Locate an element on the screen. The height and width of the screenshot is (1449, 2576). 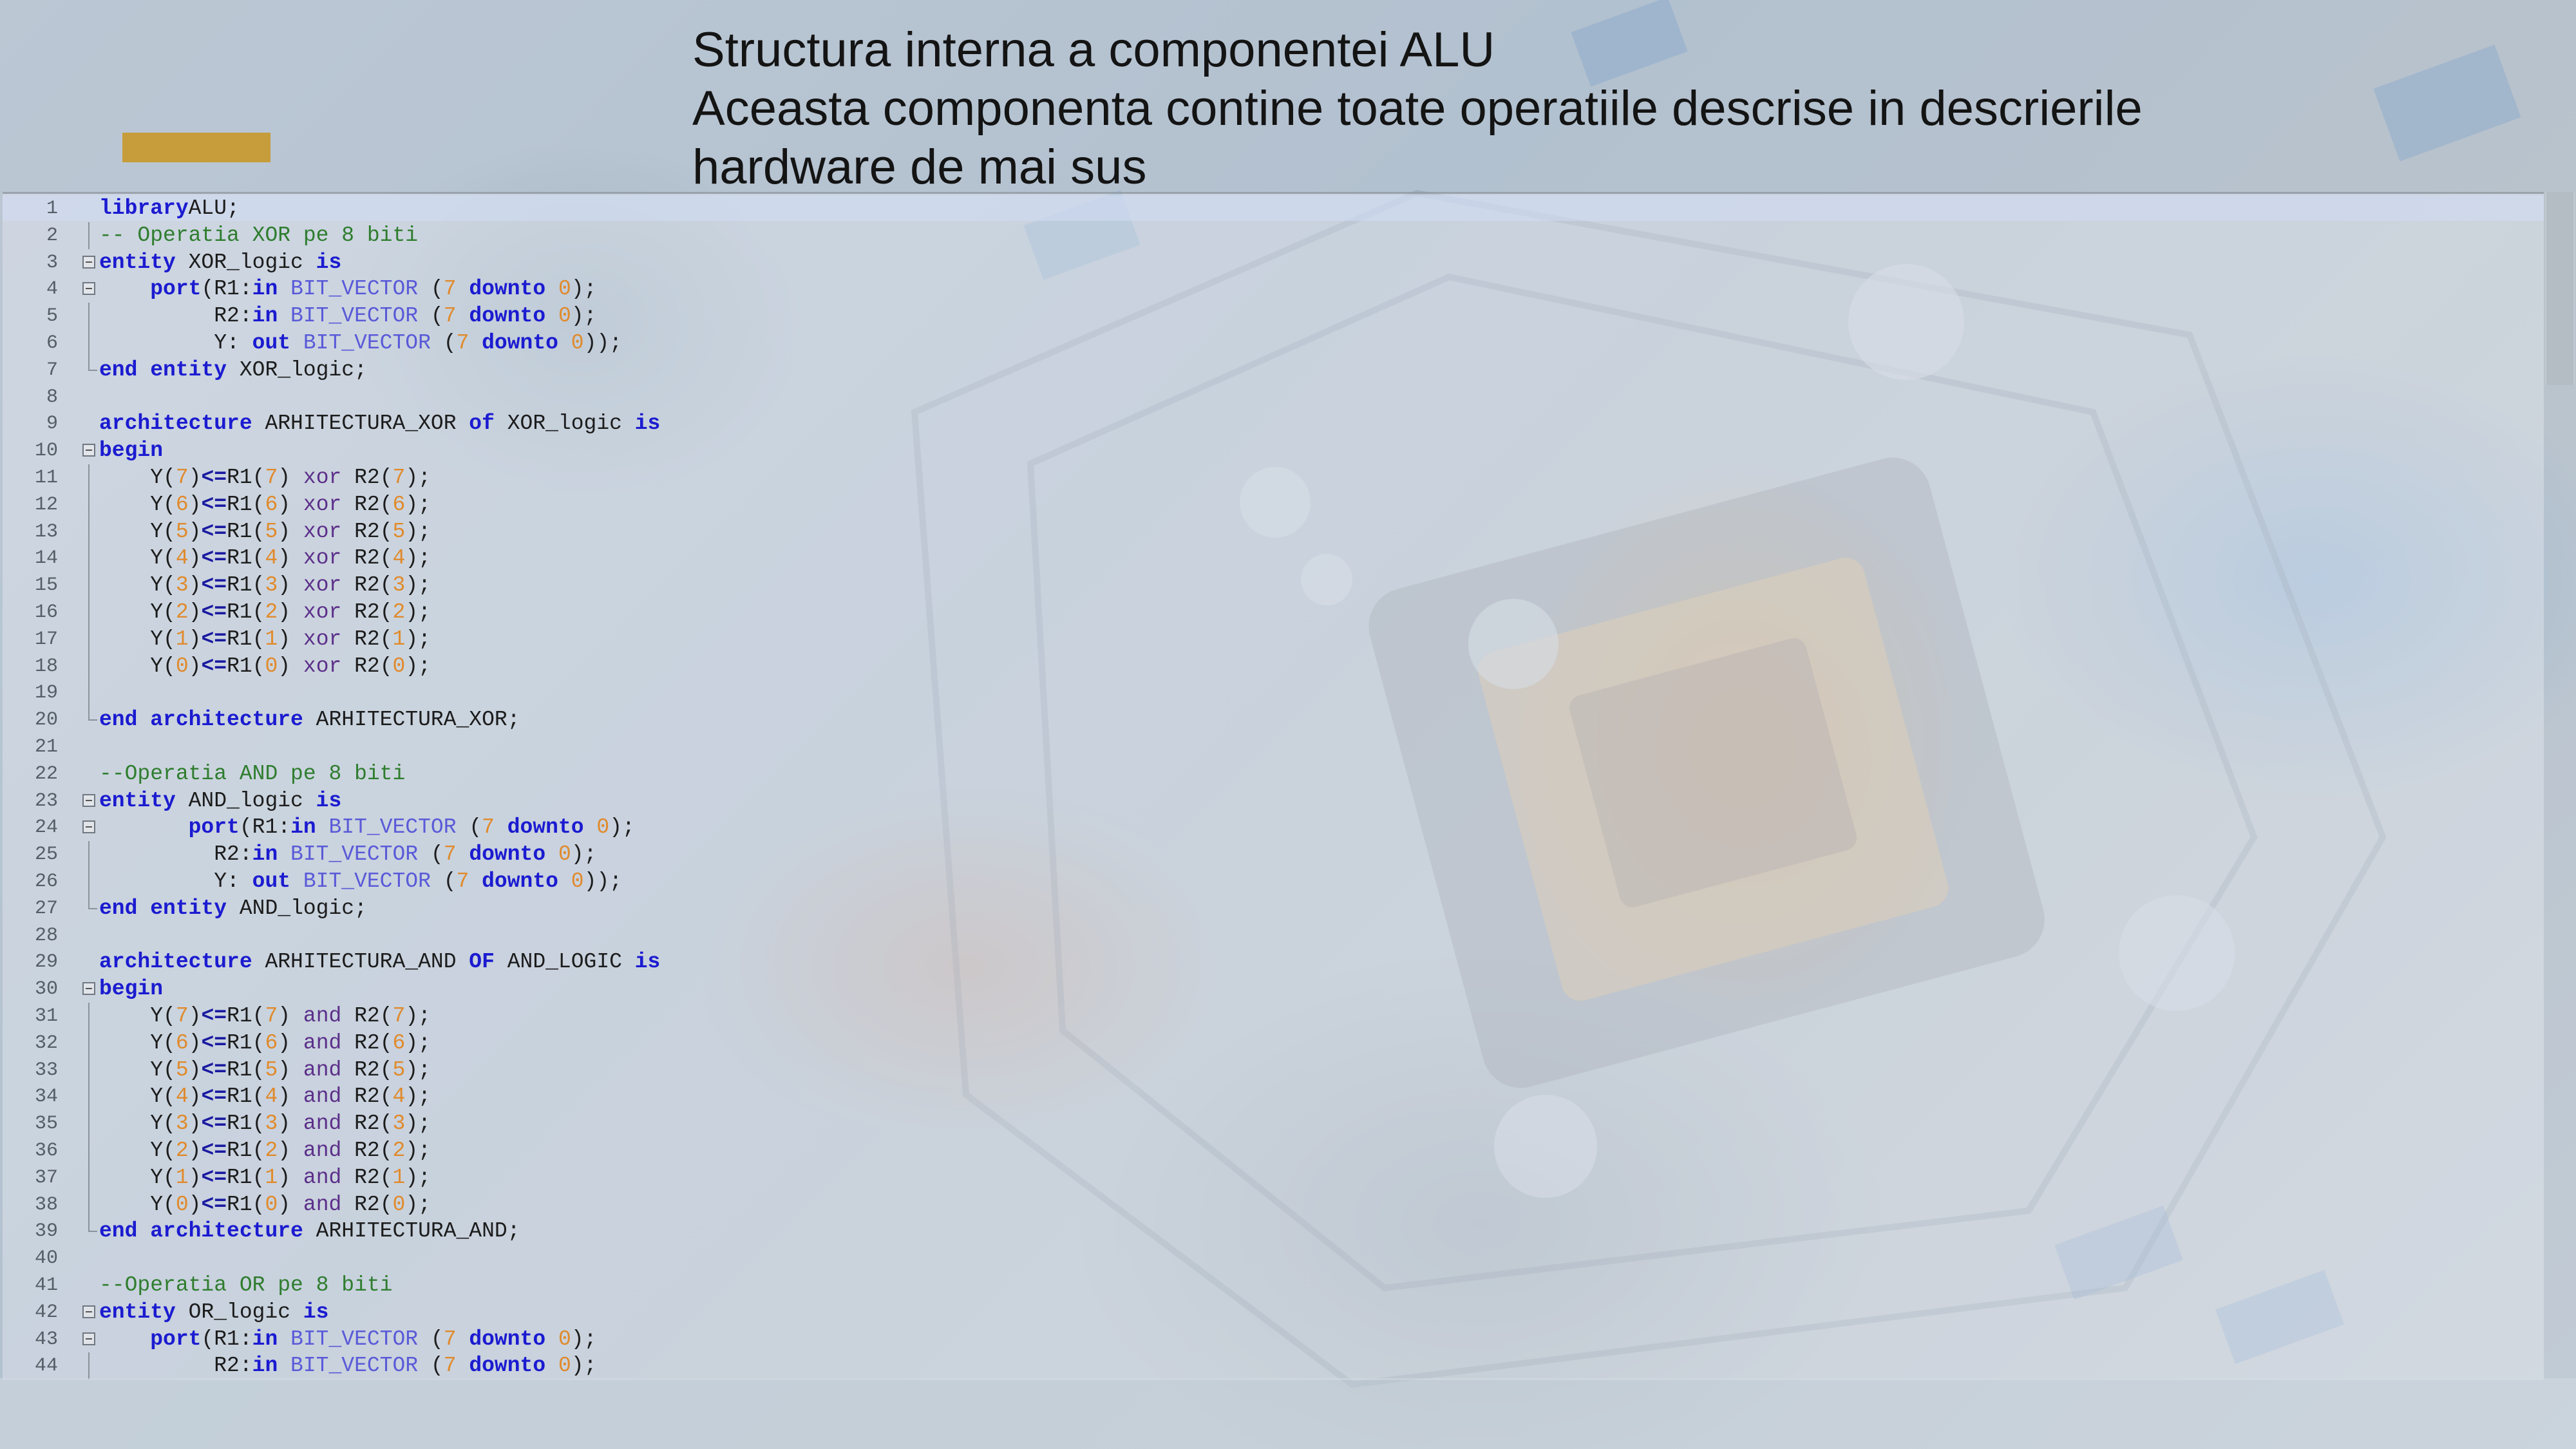
code-line: 19 is located at coordinates (1271, 693).